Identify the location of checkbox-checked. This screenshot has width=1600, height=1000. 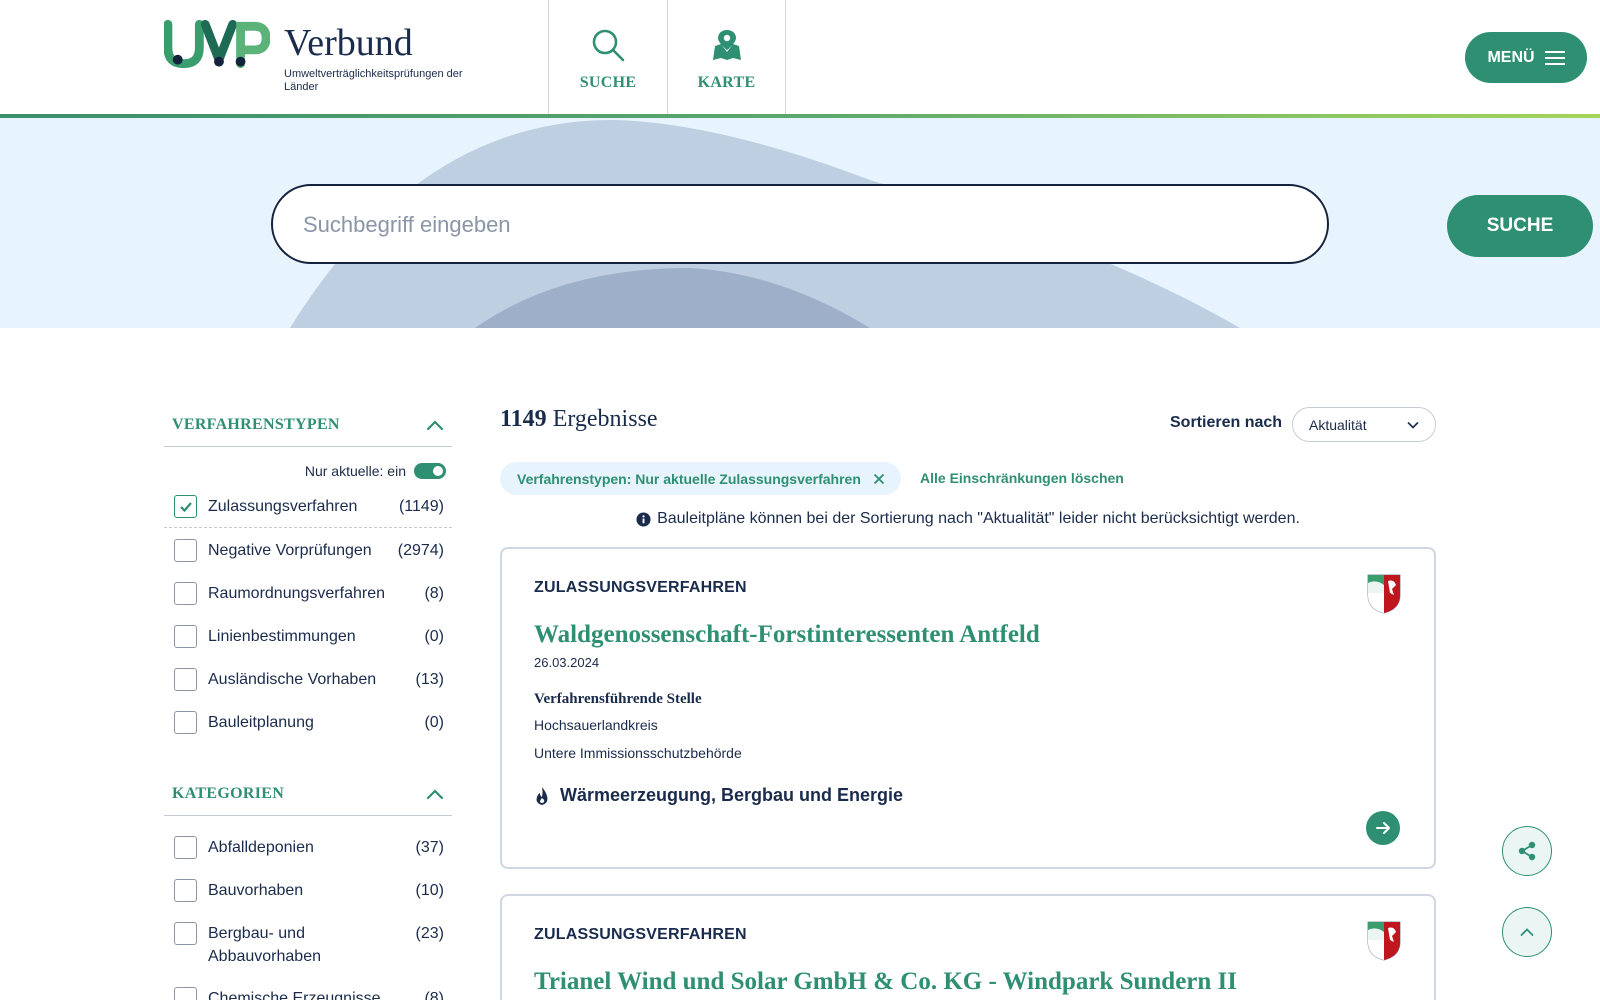
(185, 506).